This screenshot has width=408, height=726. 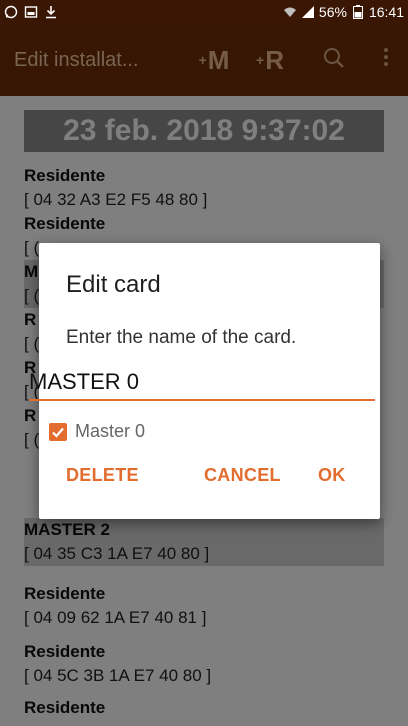 I want to click on master-checkbox-label: Master 0, so click(x=110, y=431).